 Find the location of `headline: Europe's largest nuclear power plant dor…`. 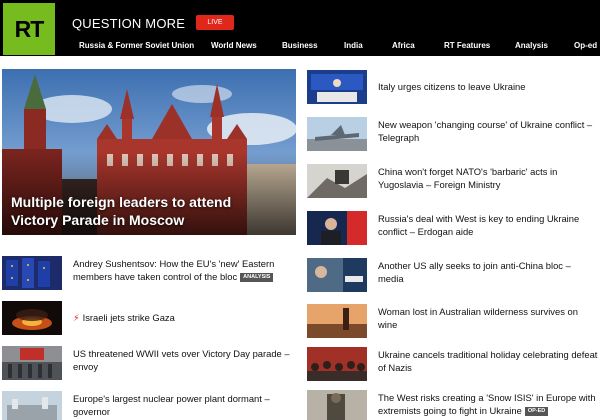

headline: Europe's largest nuclear power plant dor… is located at coordinates (184, 405).